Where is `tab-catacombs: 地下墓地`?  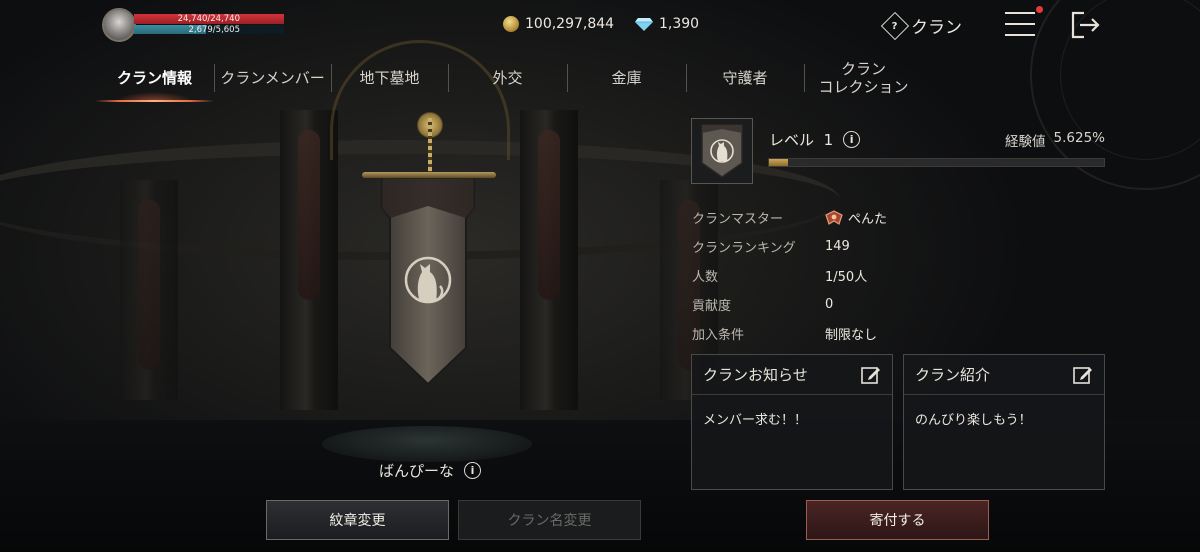 tab-catacombs: 地下墓地 is located at coordinates (389, 78).